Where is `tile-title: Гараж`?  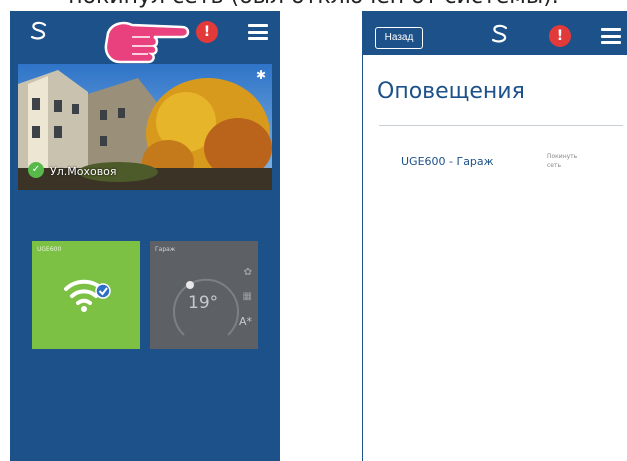
tile-title: Гараж is located at coordinates (165, 249).